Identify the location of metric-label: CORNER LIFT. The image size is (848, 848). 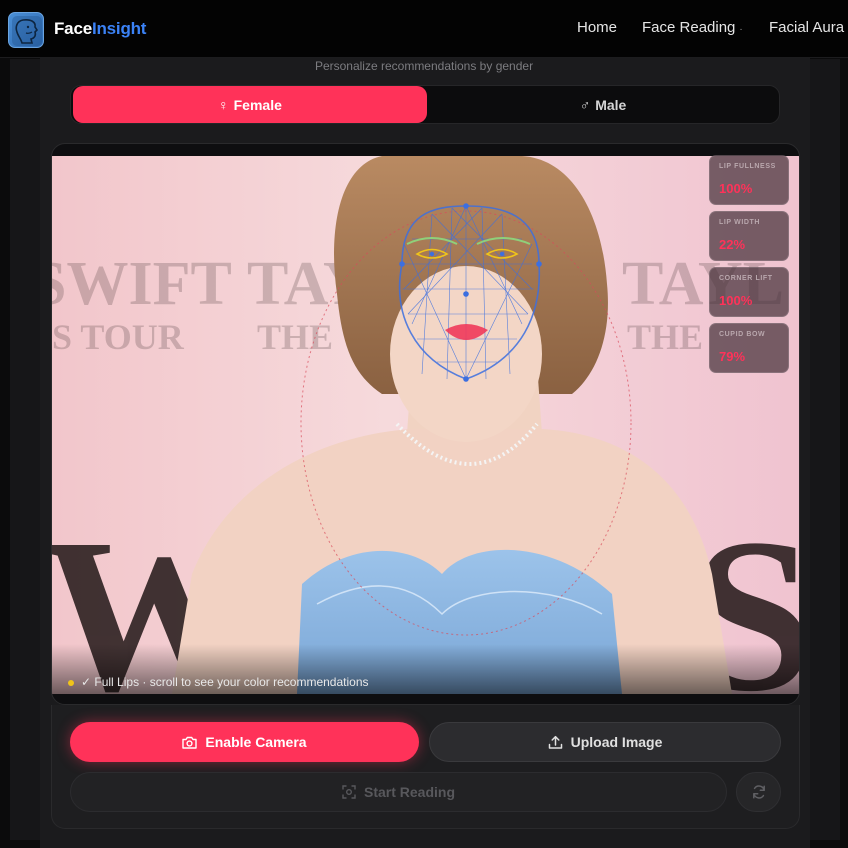
(746, 278).